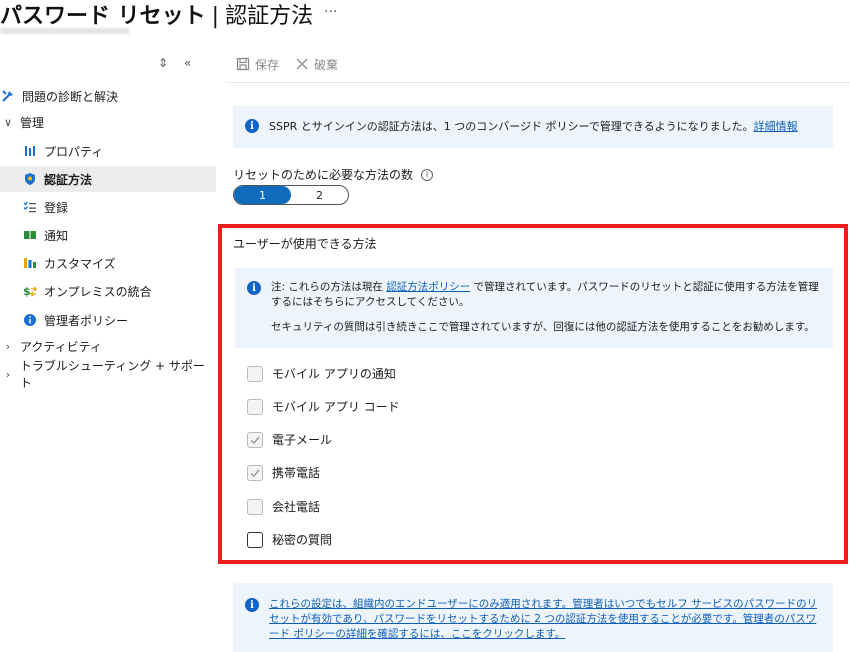 The image size is (850, 652). I want to click on method-label: 携帯電話, so click(296, 473).